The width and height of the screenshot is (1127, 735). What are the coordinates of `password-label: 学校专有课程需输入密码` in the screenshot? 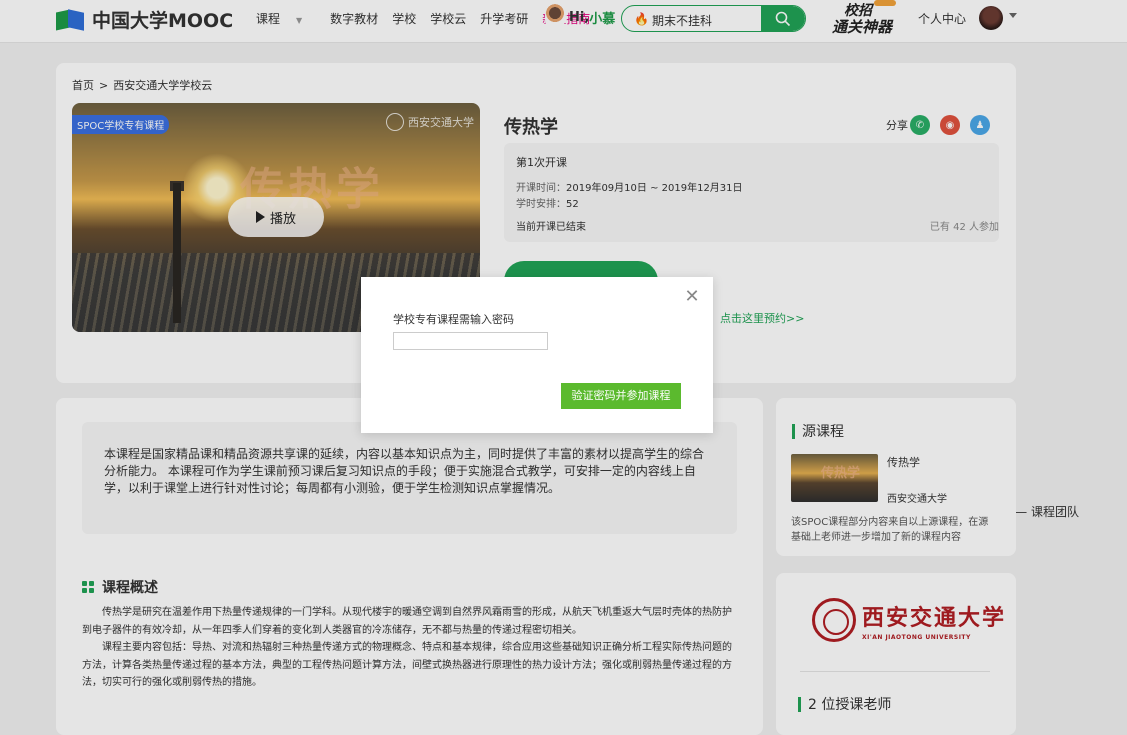 It's located at (453, 319).